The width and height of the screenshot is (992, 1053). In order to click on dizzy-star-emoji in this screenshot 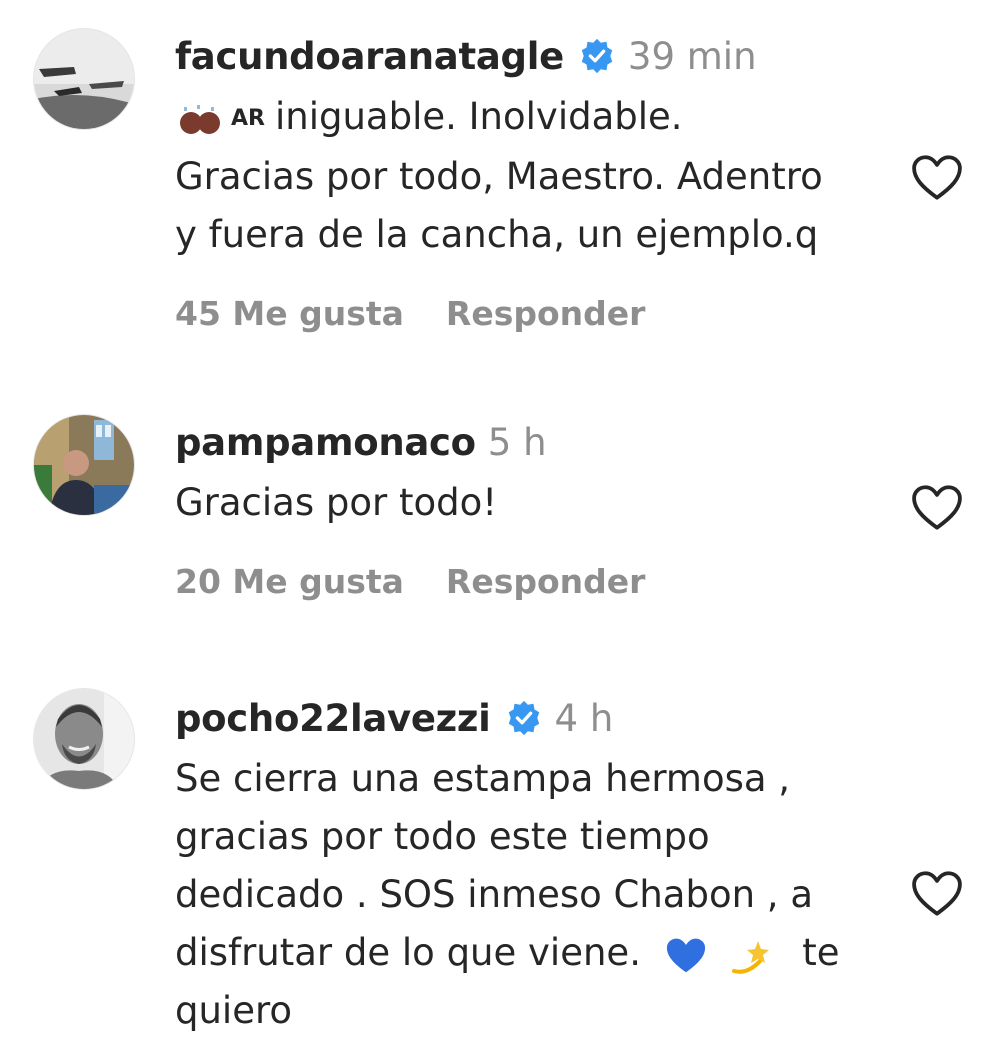, I will do `click(751, 957)`.